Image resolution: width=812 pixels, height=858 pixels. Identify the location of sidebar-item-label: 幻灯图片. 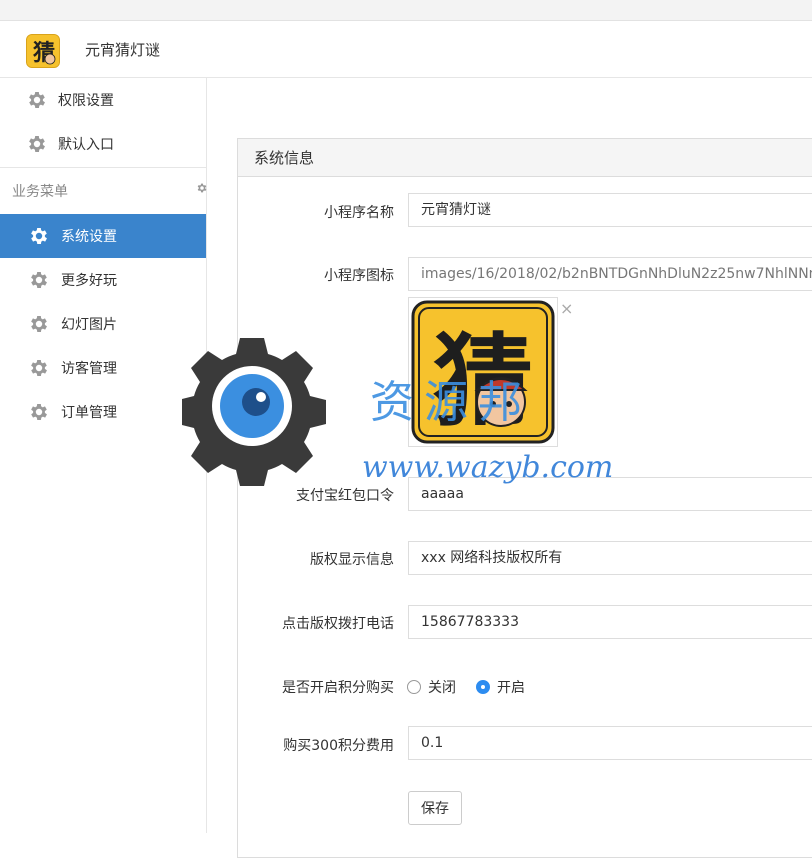
(89, 325).